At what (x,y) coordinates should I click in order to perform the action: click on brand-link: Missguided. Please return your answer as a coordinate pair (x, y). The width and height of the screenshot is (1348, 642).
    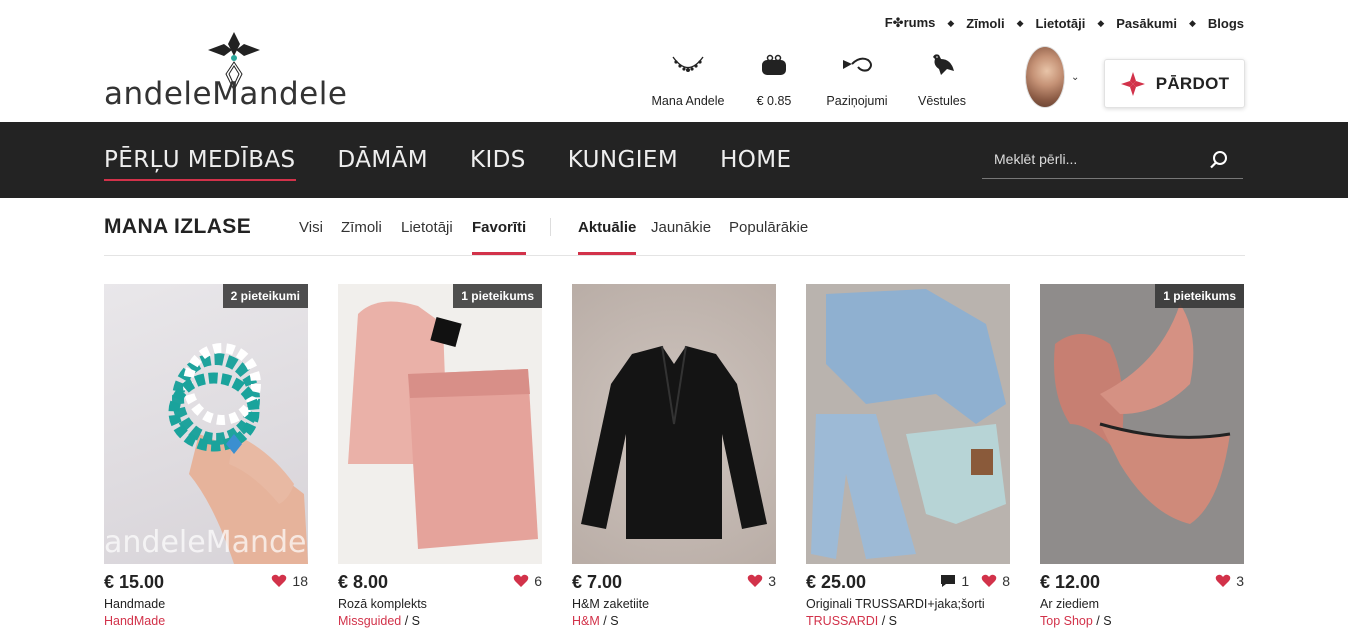
    Looking at the image, I should click on (369, 621).